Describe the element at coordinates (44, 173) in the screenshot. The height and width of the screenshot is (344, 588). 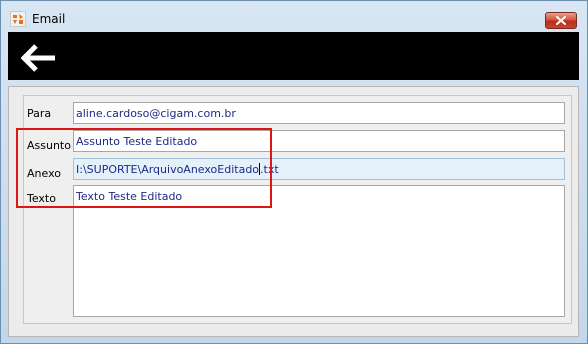
I see `anexo-label: Anexo` at that location.